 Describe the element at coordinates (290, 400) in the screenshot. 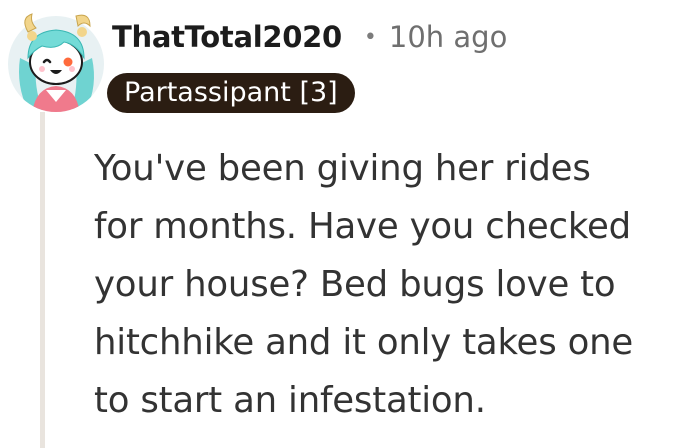

I see `comment-body-line: to start an infestation.` at that location.